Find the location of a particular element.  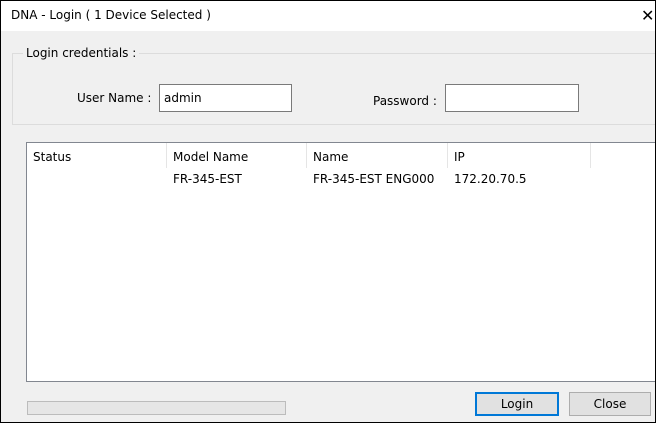

password-field is located at coordinates (512, 98).